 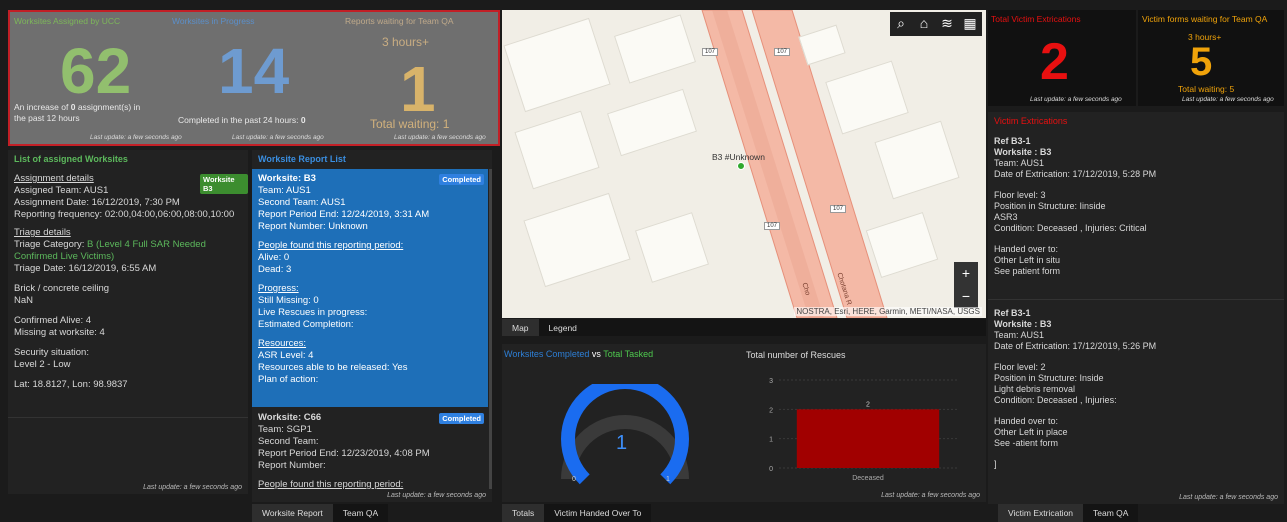 What do you see at coordinates (42, 364) in the screenshot?
I see `security-value: Level 2 - Low` at bounding box center [42, 364].